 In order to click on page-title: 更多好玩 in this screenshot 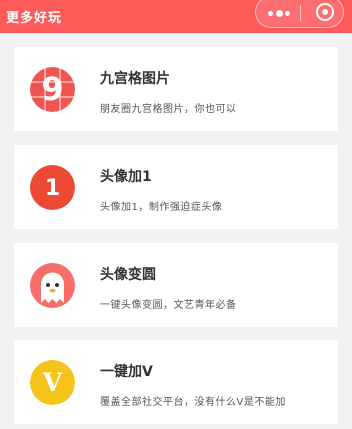, I will do `click(34, 18)`.